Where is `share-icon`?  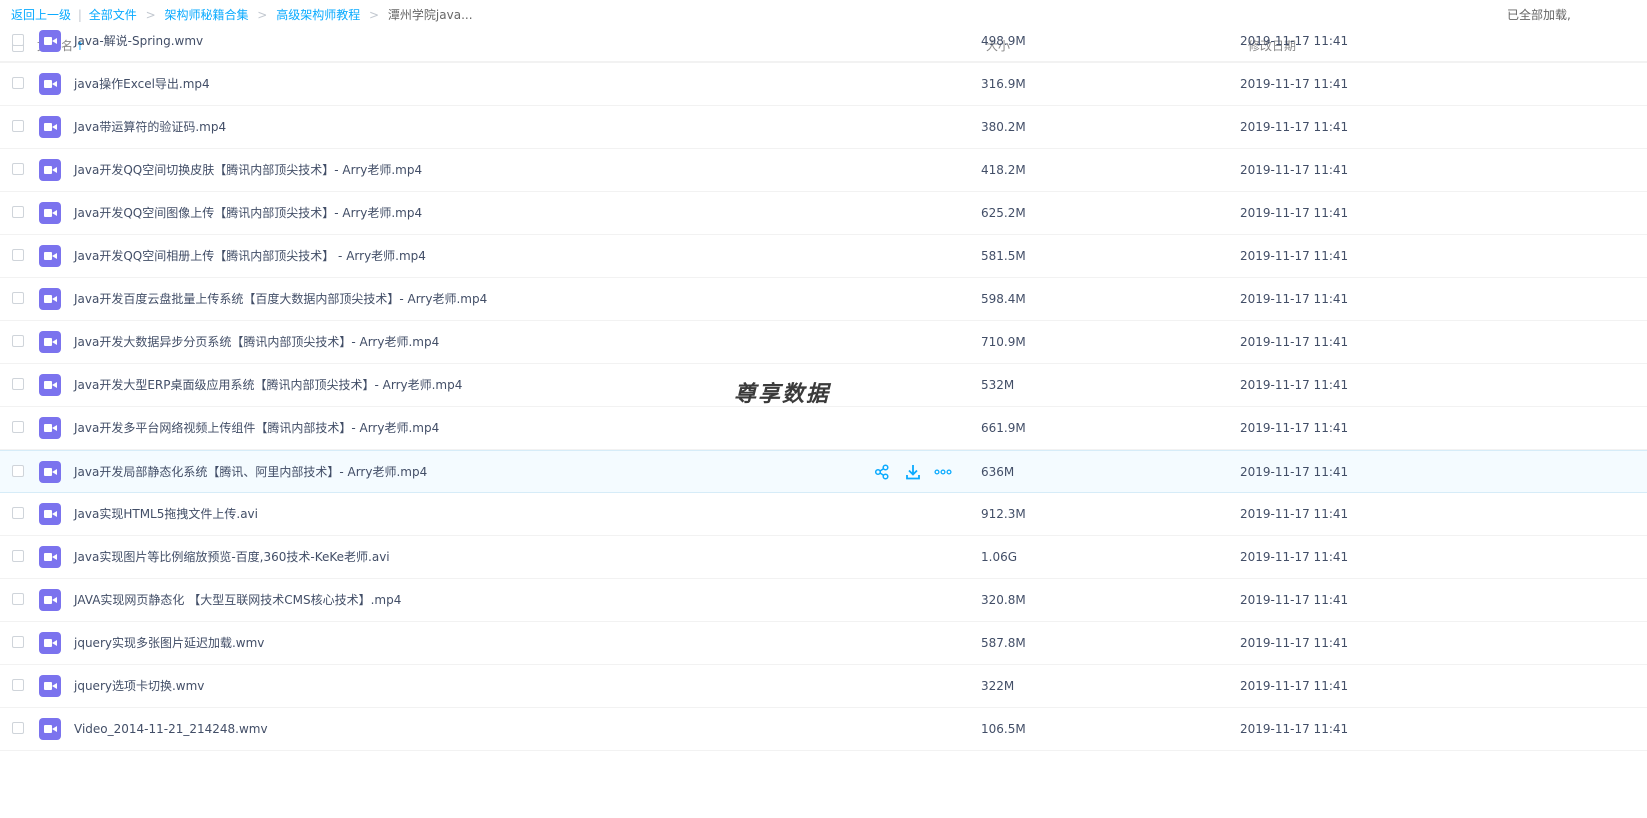
share-icon is located at coordinates (882, 472).